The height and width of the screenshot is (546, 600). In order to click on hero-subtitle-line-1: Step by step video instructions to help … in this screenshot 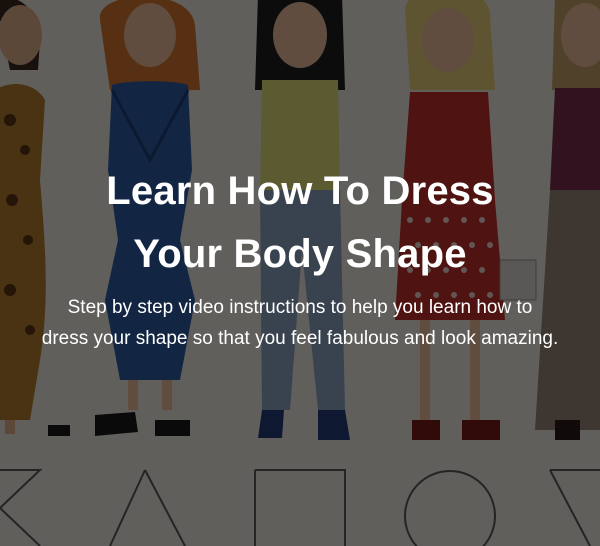, I will do `click(300, 307)`.